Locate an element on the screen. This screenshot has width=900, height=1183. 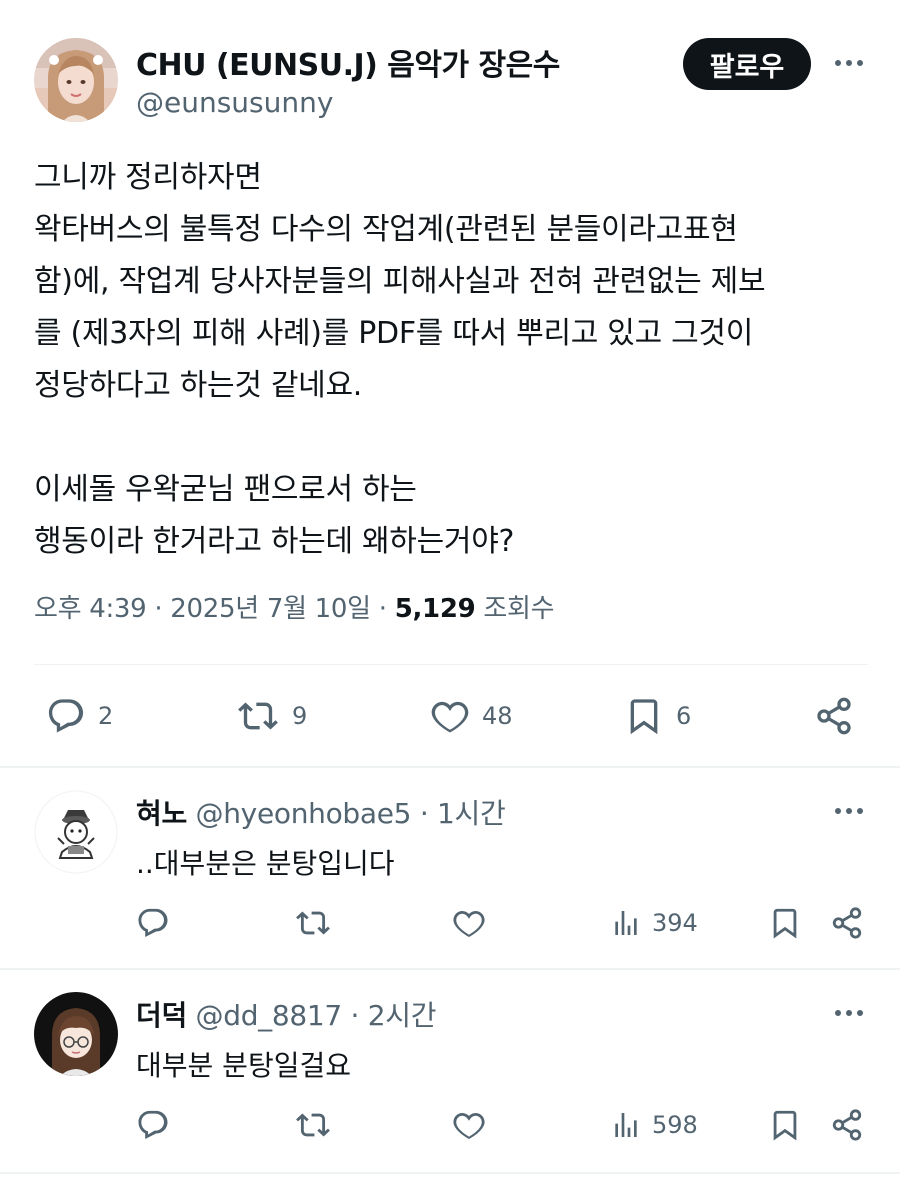
tweet-text-line: 그니까 정리하자면 is located at coordinates (148, 177).